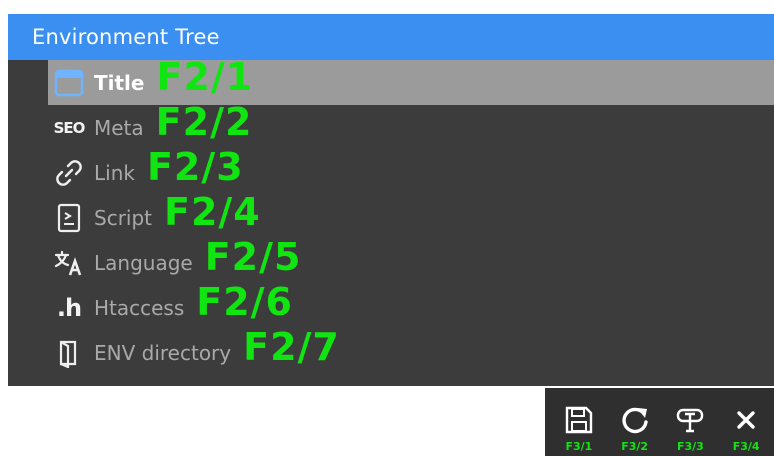 This screenshot has width=774, height=456. I want to click on tree-item-label: Meta, so click(119, 127).